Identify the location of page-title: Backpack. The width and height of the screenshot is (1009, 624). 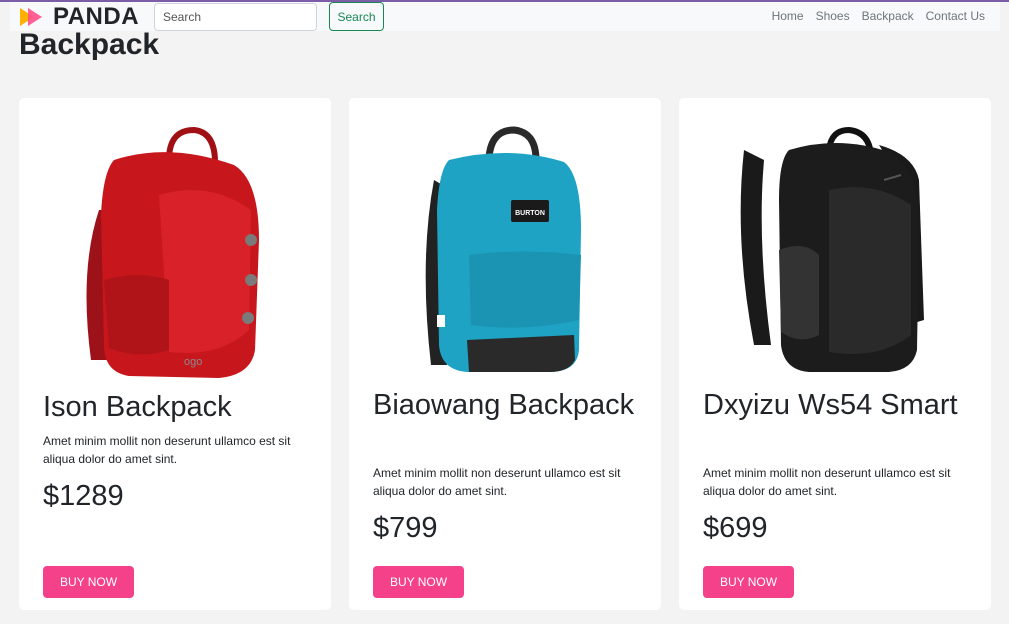
(89, 44).